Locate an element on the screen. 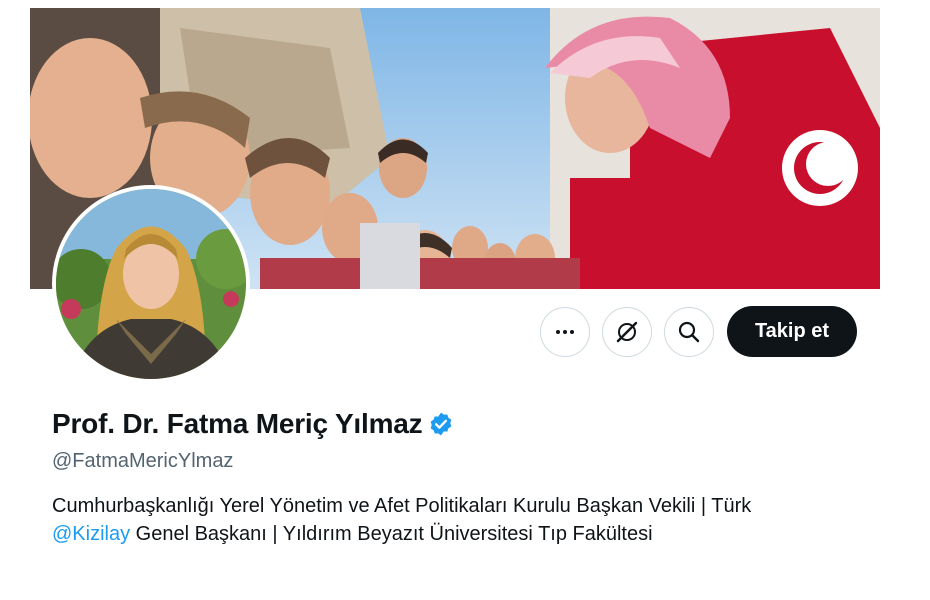 Image resolution: width=930 pixels, height=600 pixels. grok-button is located at coordinates (627, 331).